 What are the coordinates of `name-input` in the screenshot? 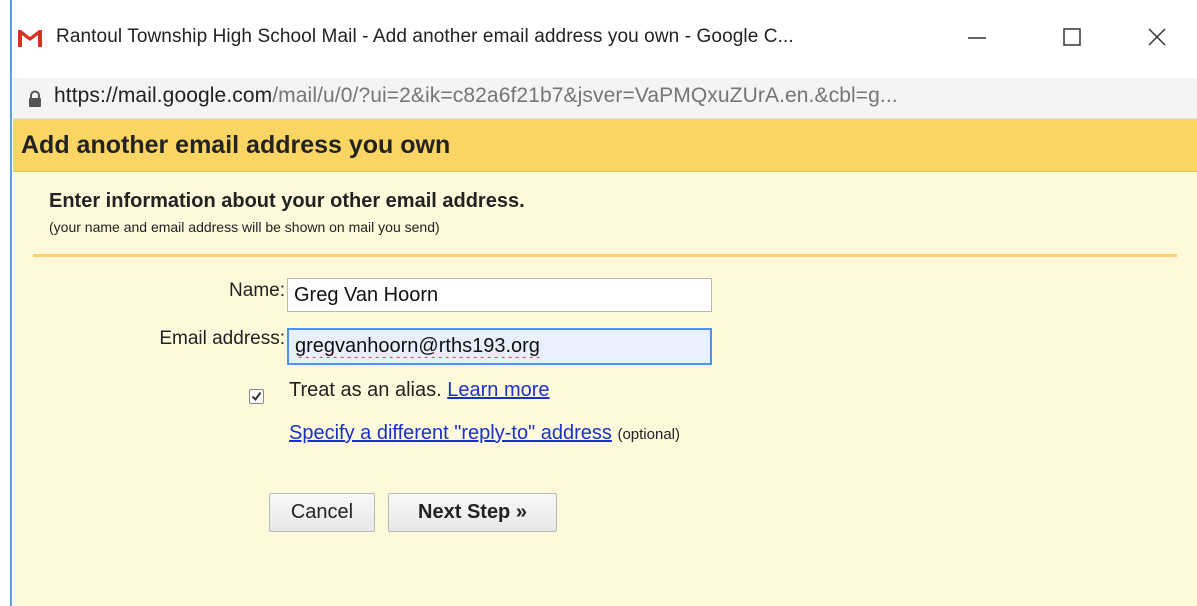 It's located at (499, 295).